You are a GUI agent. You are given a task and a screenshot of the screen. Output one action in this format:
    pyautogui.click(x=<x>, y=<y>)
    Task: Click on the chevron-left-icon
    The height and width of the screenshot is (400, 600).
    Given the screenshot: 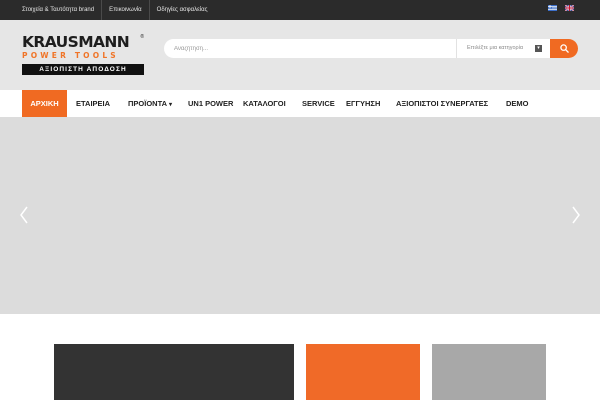 What is the action you would take?
    pyautogui.click(x=24, y=215)
    